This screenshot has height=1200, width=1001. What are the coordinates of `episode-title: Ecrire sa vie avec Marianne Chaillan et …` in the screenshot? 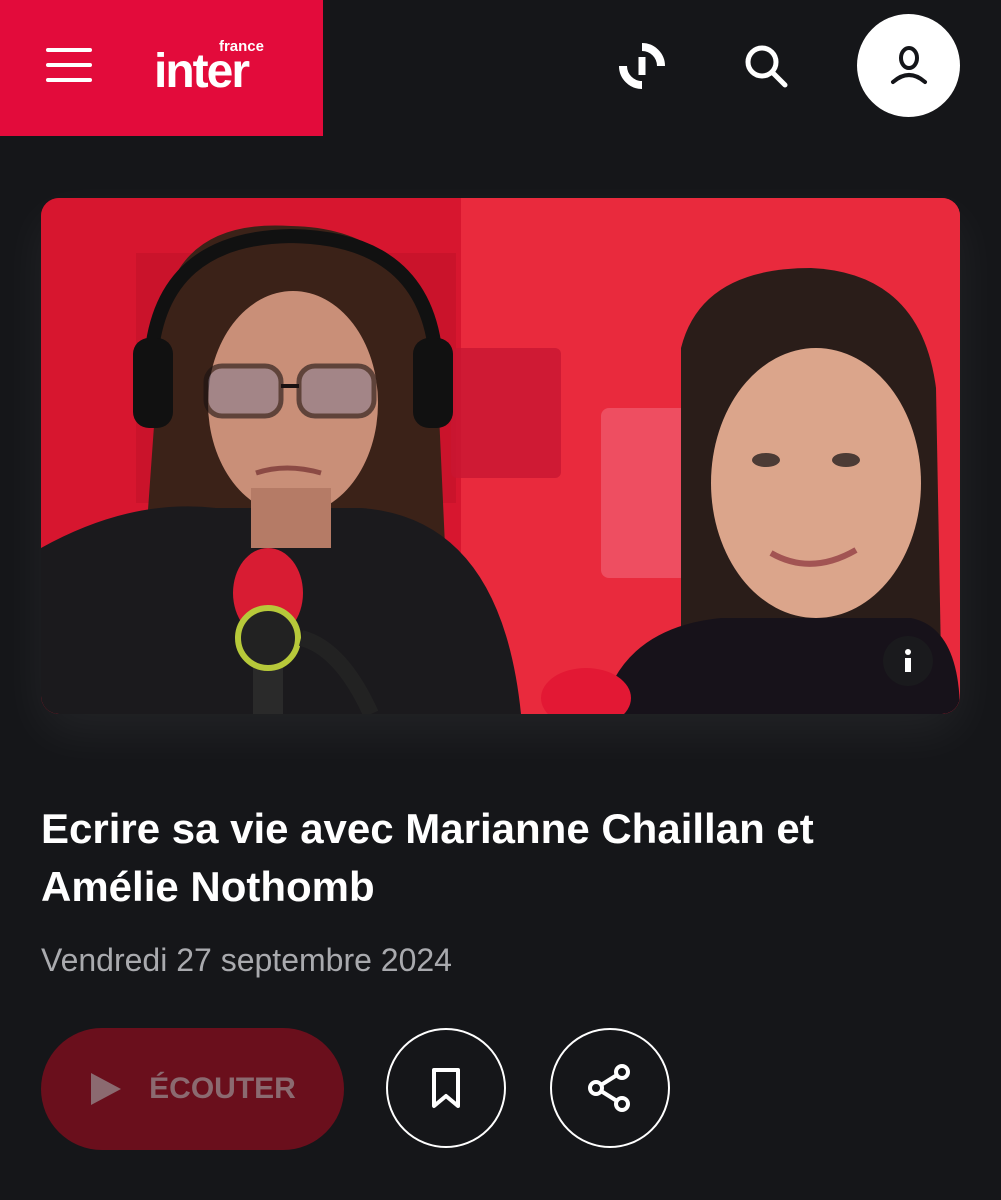 It's located at (427, 857).